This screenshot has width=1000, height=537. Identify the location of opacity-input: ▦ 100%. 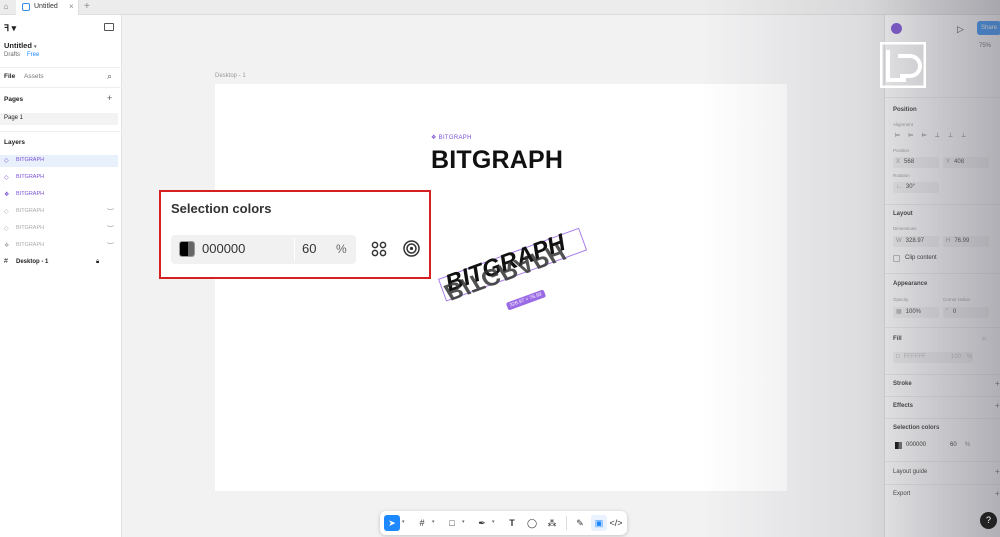
(916, 312).